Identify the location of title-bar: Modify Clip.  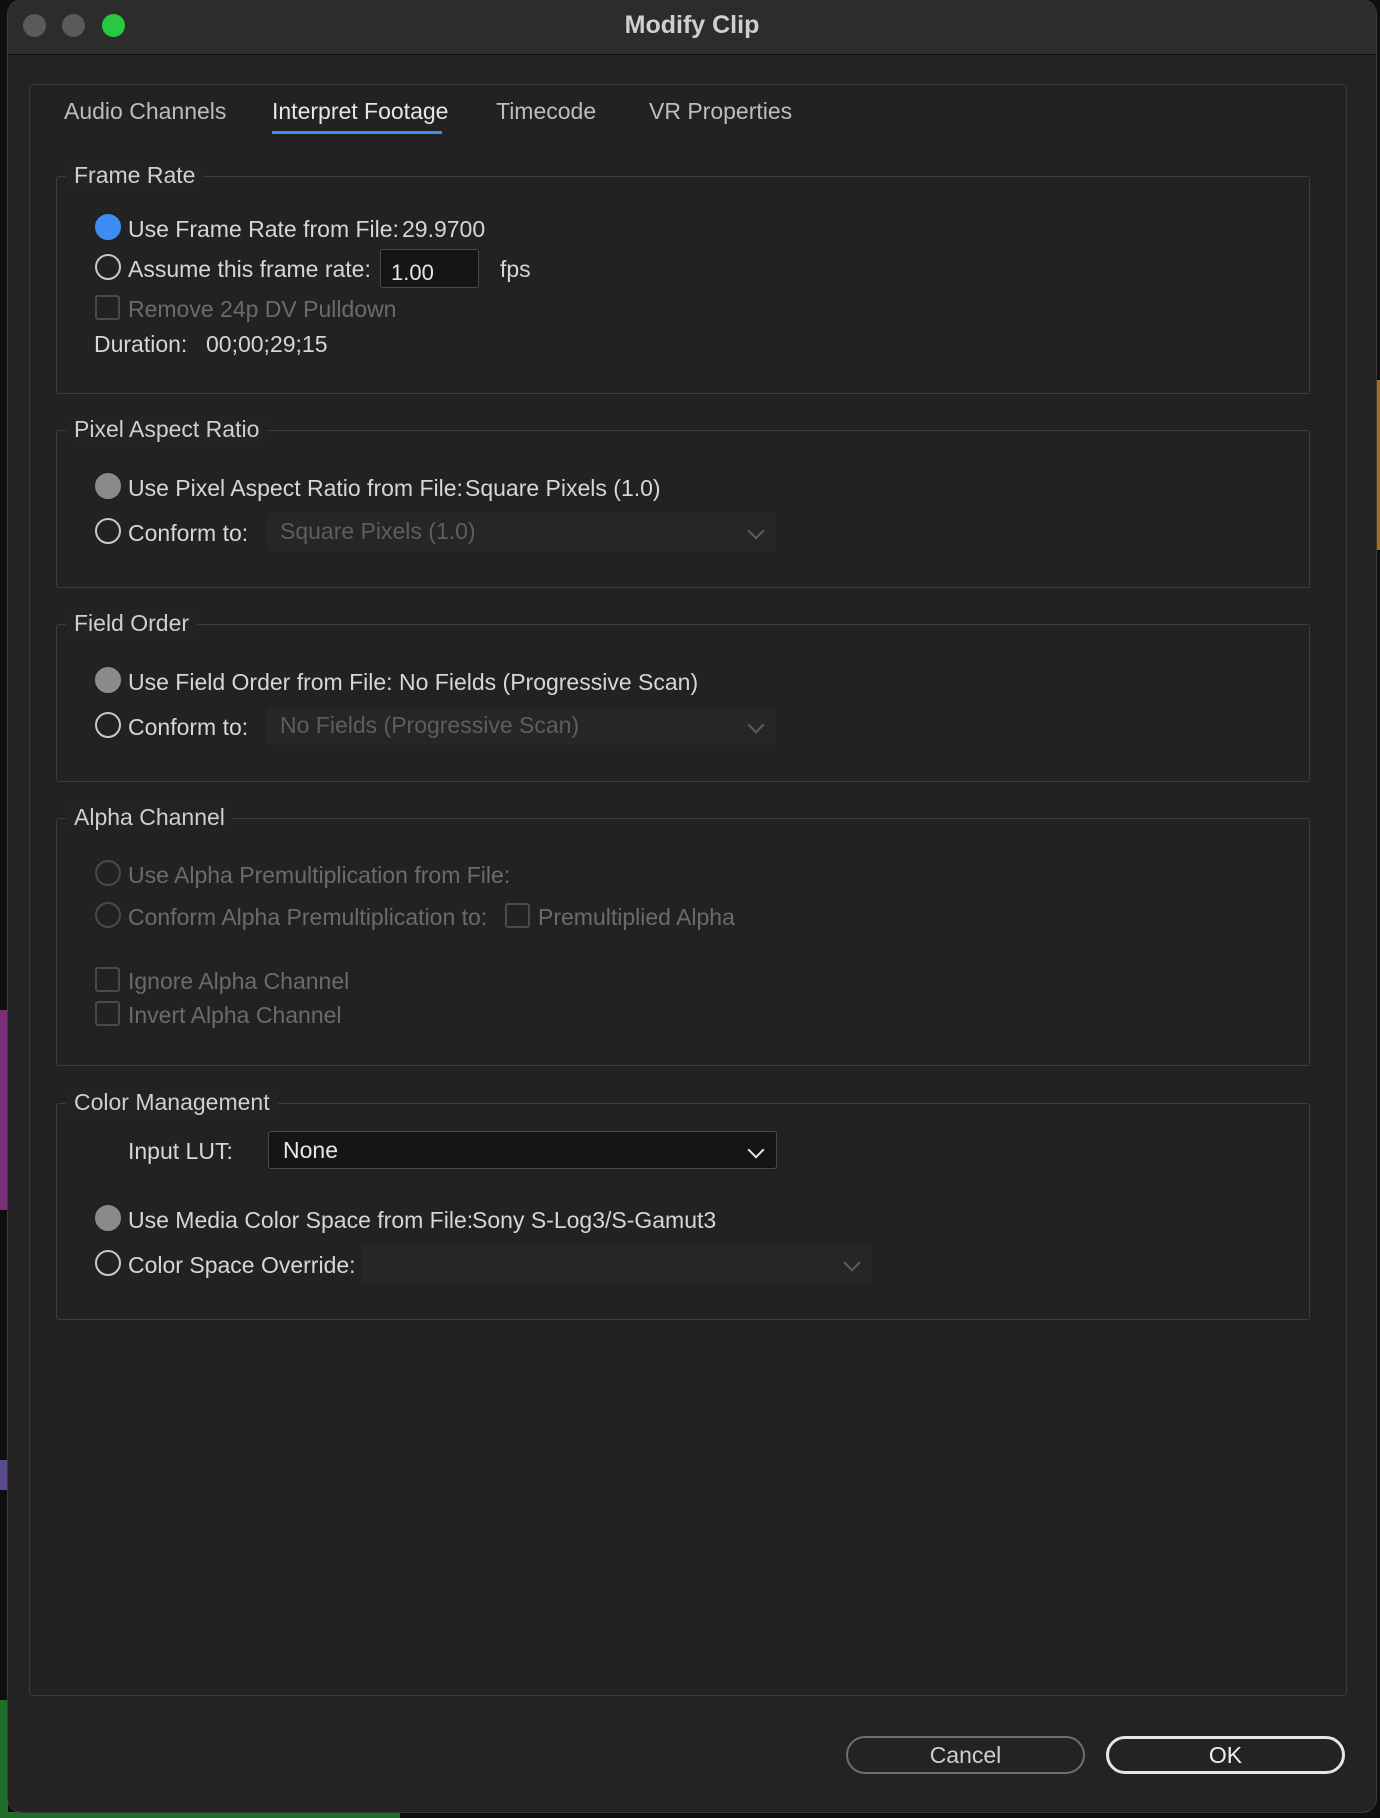
(692, 27).